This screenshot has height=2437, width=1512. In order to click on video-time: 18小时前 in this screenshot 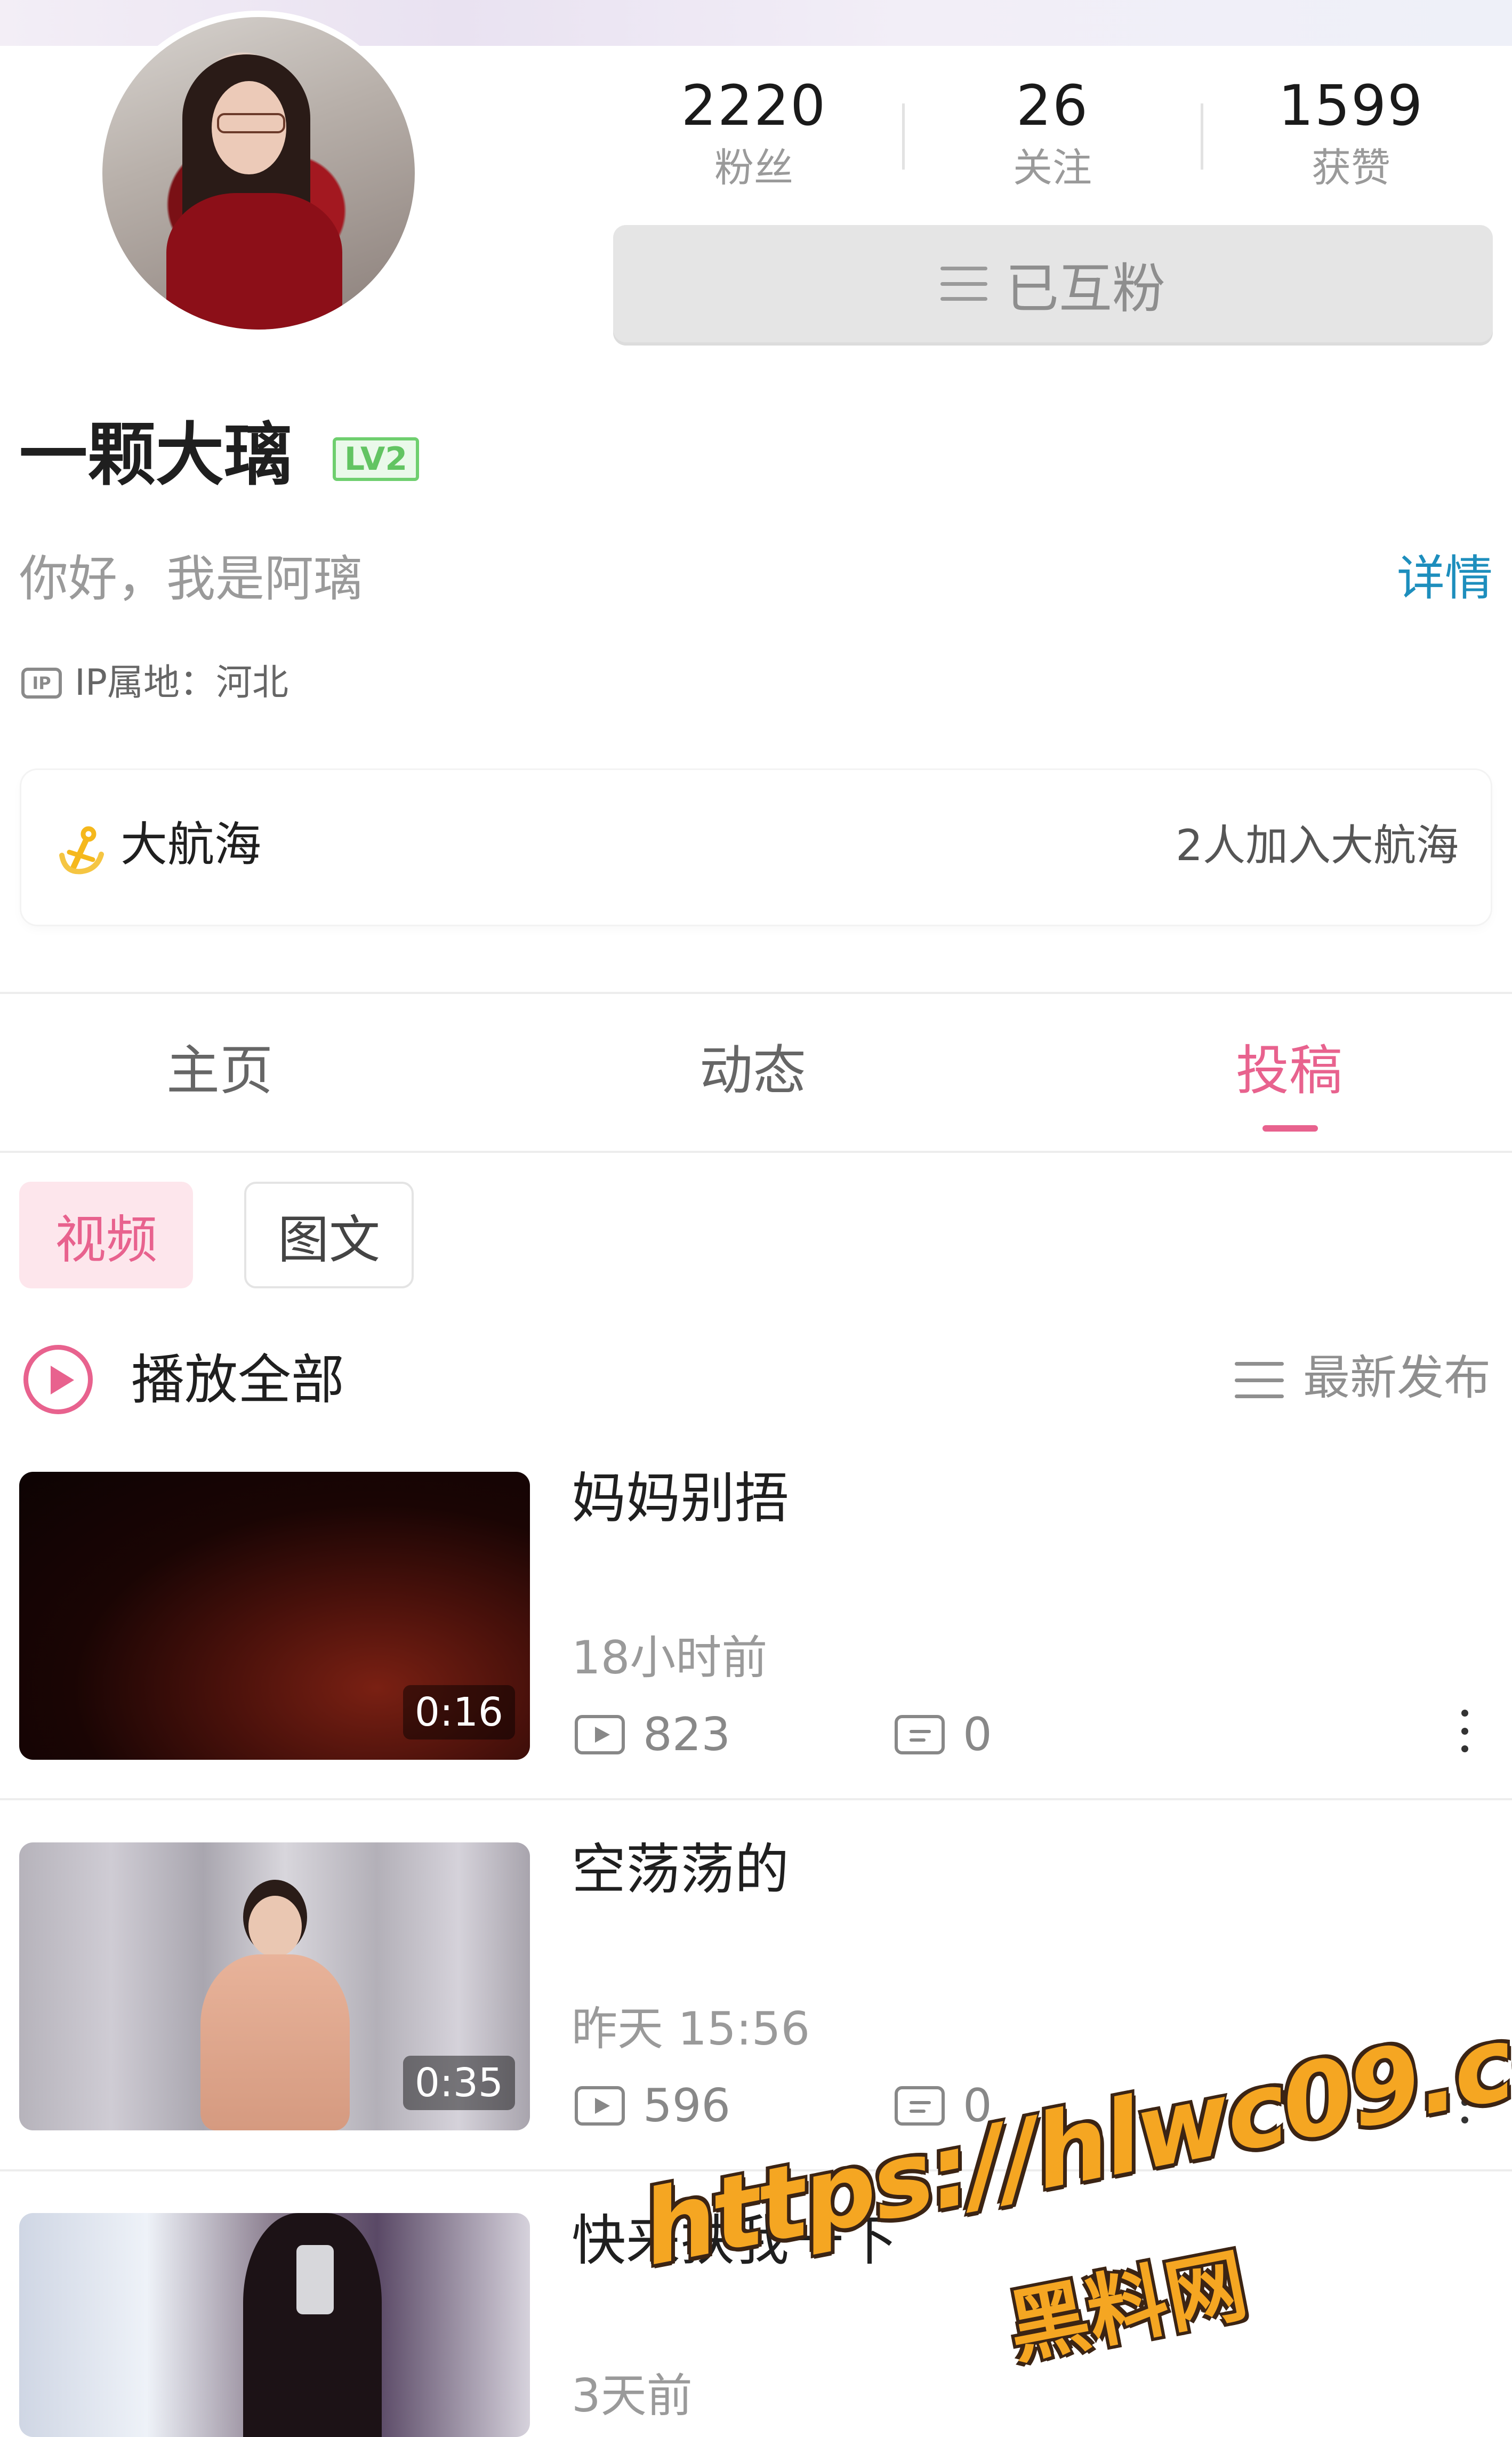, I will do `click(670, 1658)`.